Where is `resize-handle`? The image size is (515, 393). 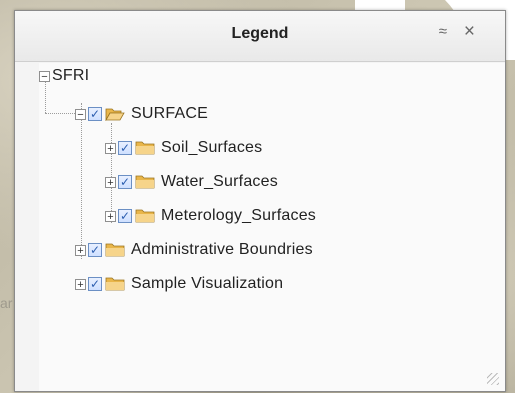
resize-handle is located at coordinates (493, 379).